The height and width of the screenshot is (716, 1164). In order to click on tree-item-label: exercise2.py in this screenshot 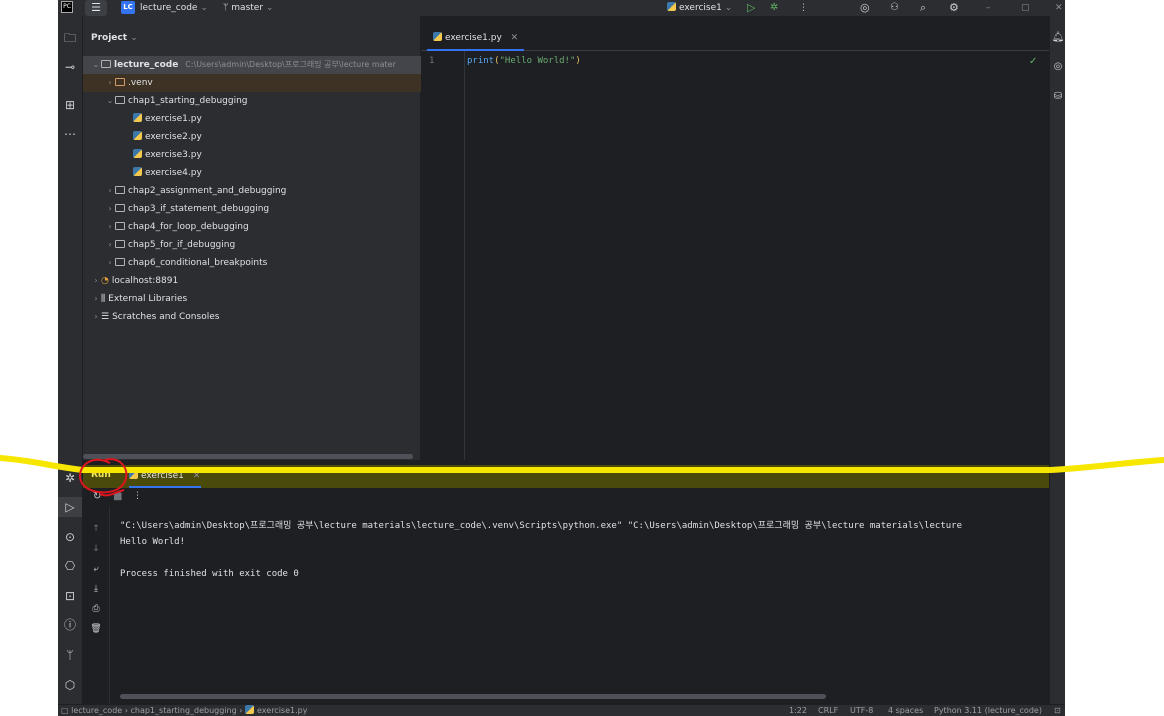, I will do `click(173, 137)`.